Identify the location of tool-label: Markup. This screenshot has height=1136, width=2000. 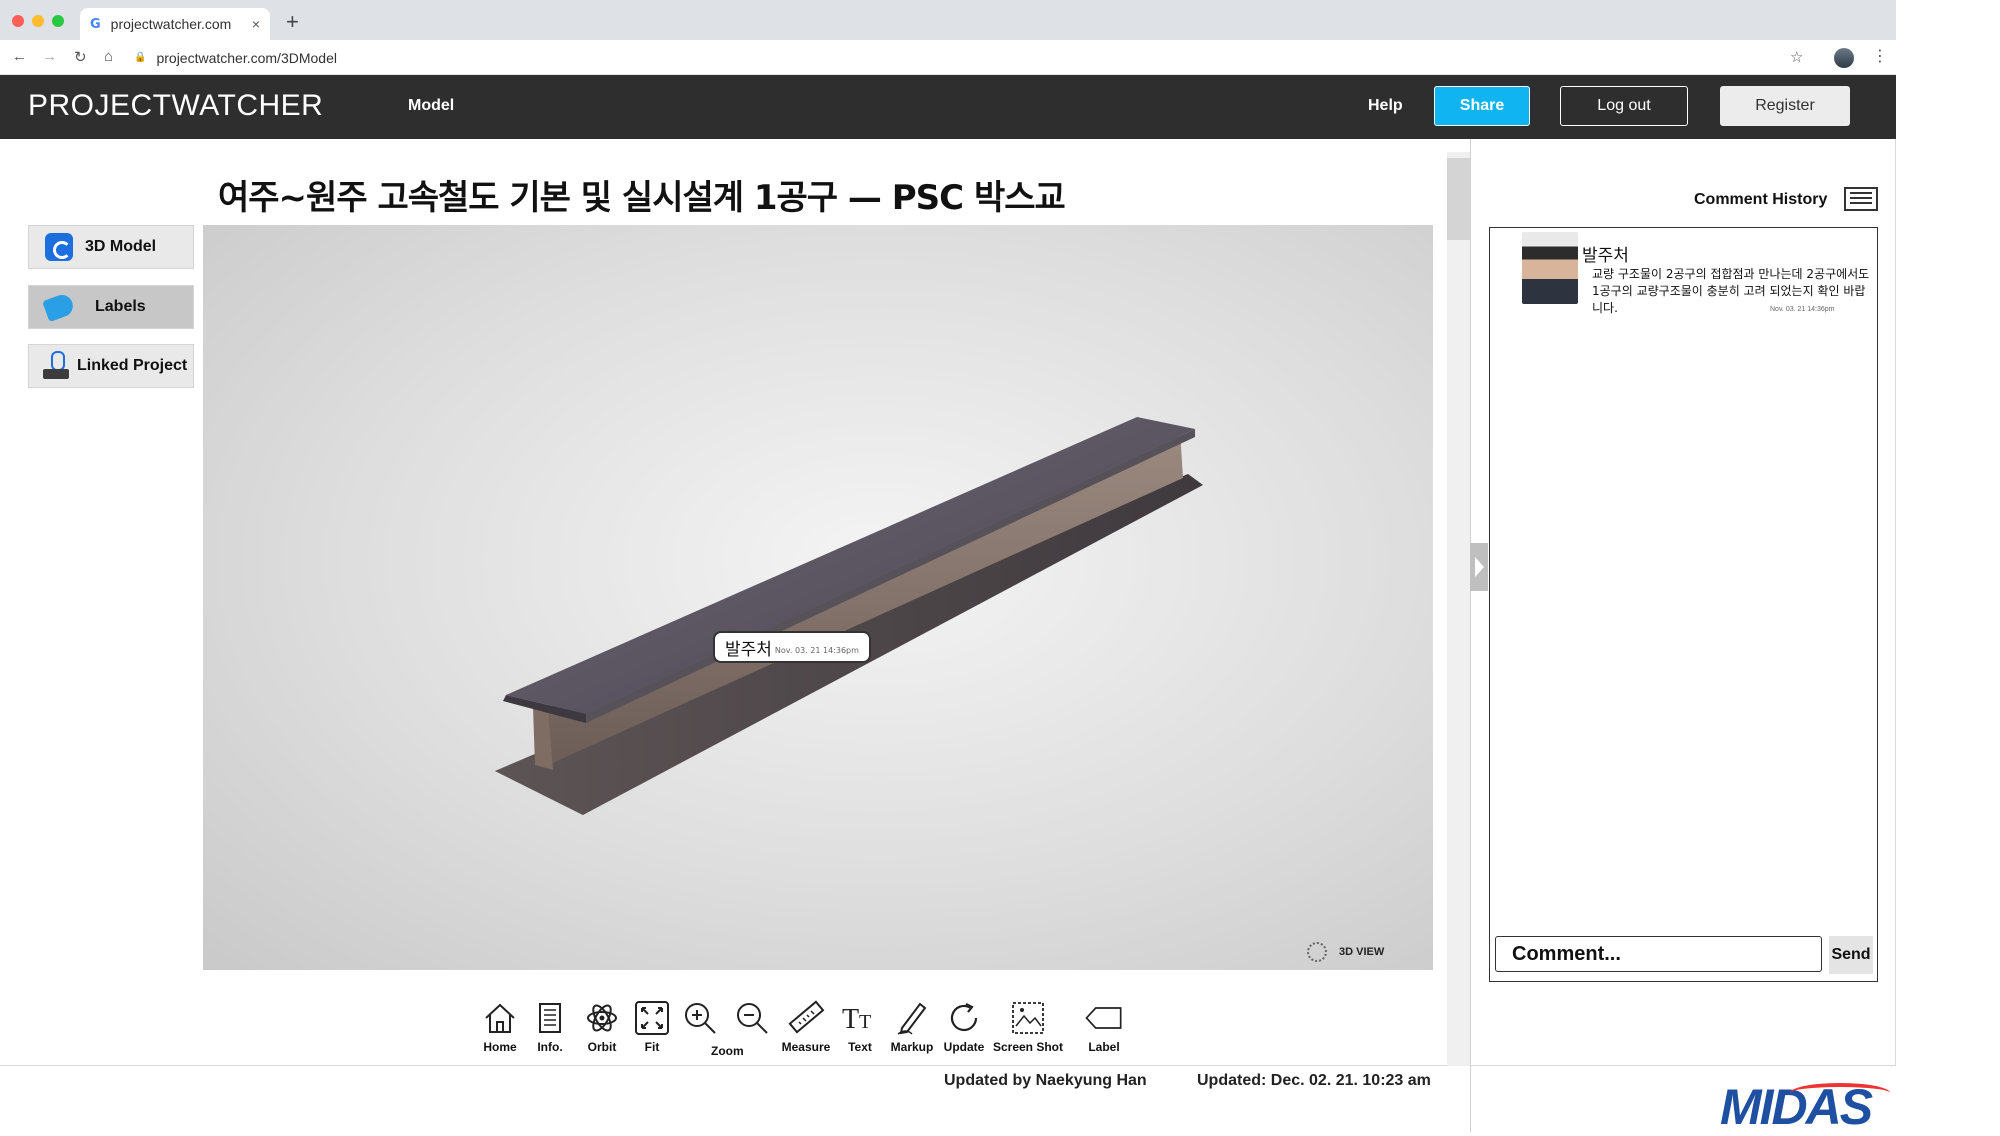
(912, 1047).